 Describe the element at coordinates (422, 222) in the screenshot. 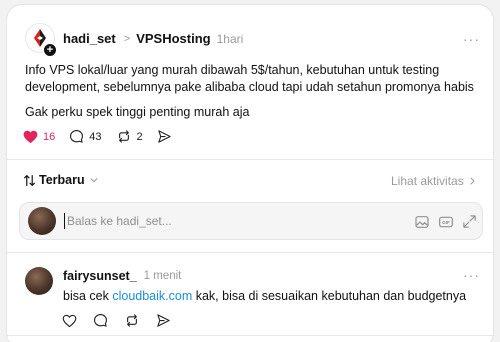

I see `image-icon` at that location.